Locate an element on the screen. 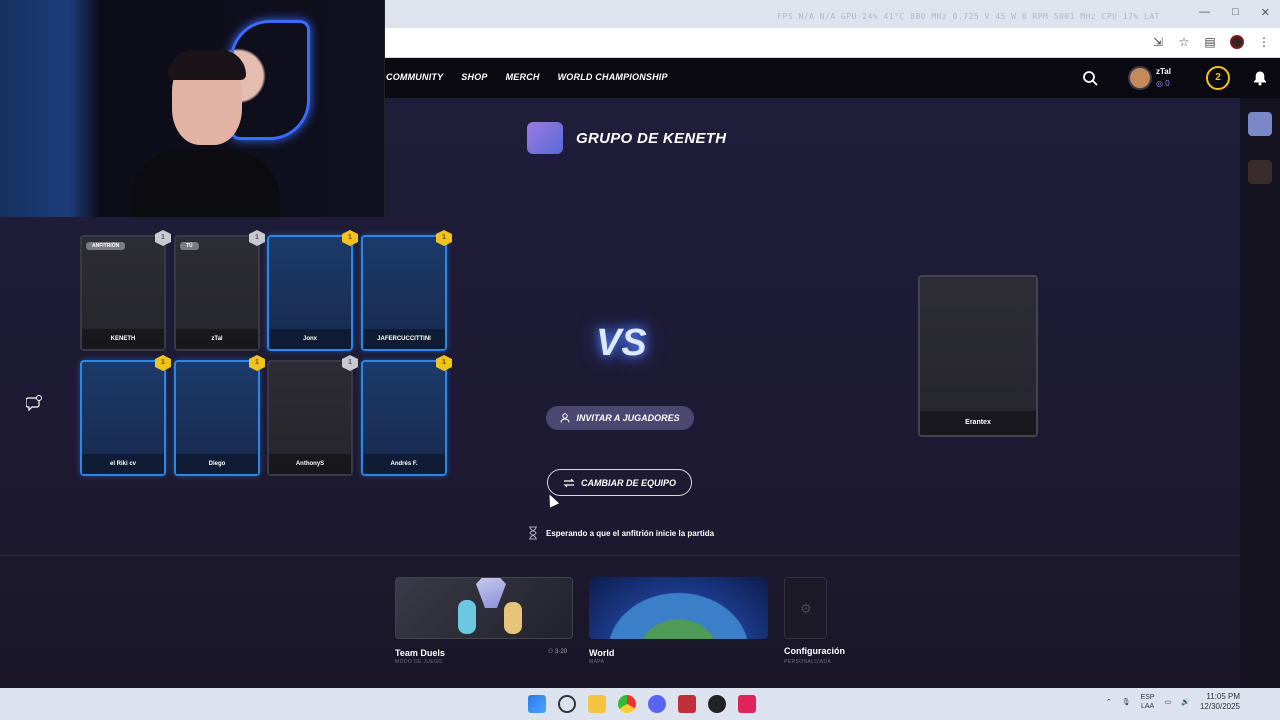  window-controls: — □ ✕ is located at coordinates (1234, 12).